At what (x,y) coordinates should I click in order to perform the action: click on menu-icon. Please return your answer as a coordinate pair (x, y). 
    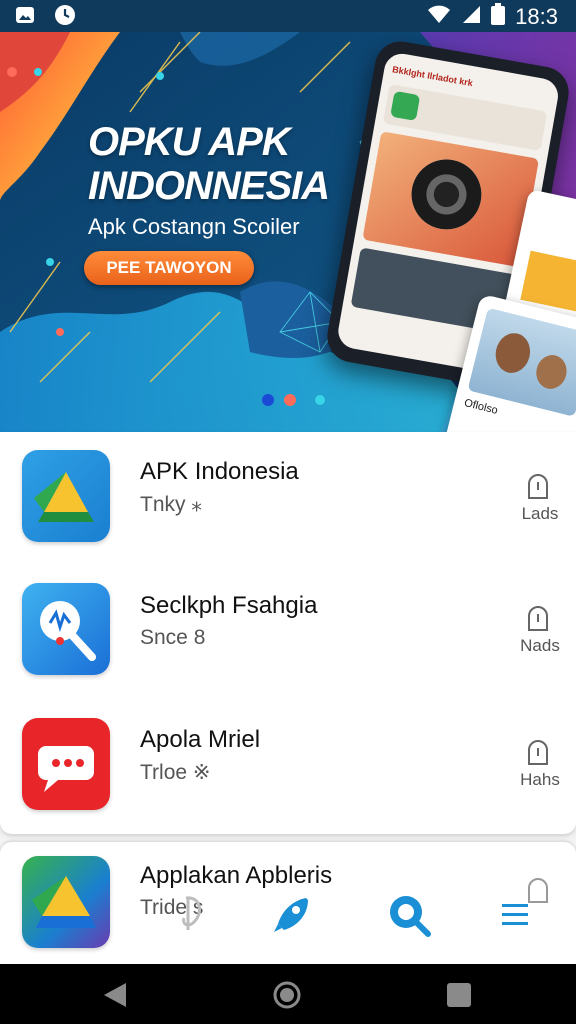
    Looking at the image, I should click on (515, 915).